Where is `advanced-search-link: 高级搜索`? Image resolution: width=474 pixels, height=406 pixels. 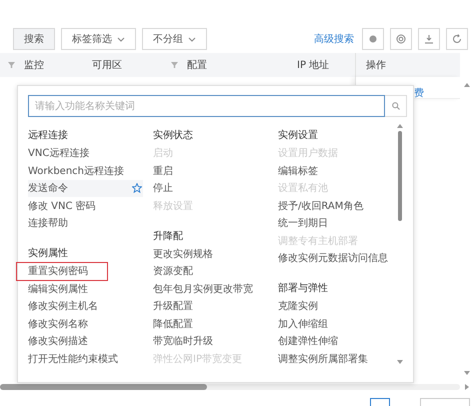 advanced-search-link: 高级搜索 is located at coordinates (334, 39).